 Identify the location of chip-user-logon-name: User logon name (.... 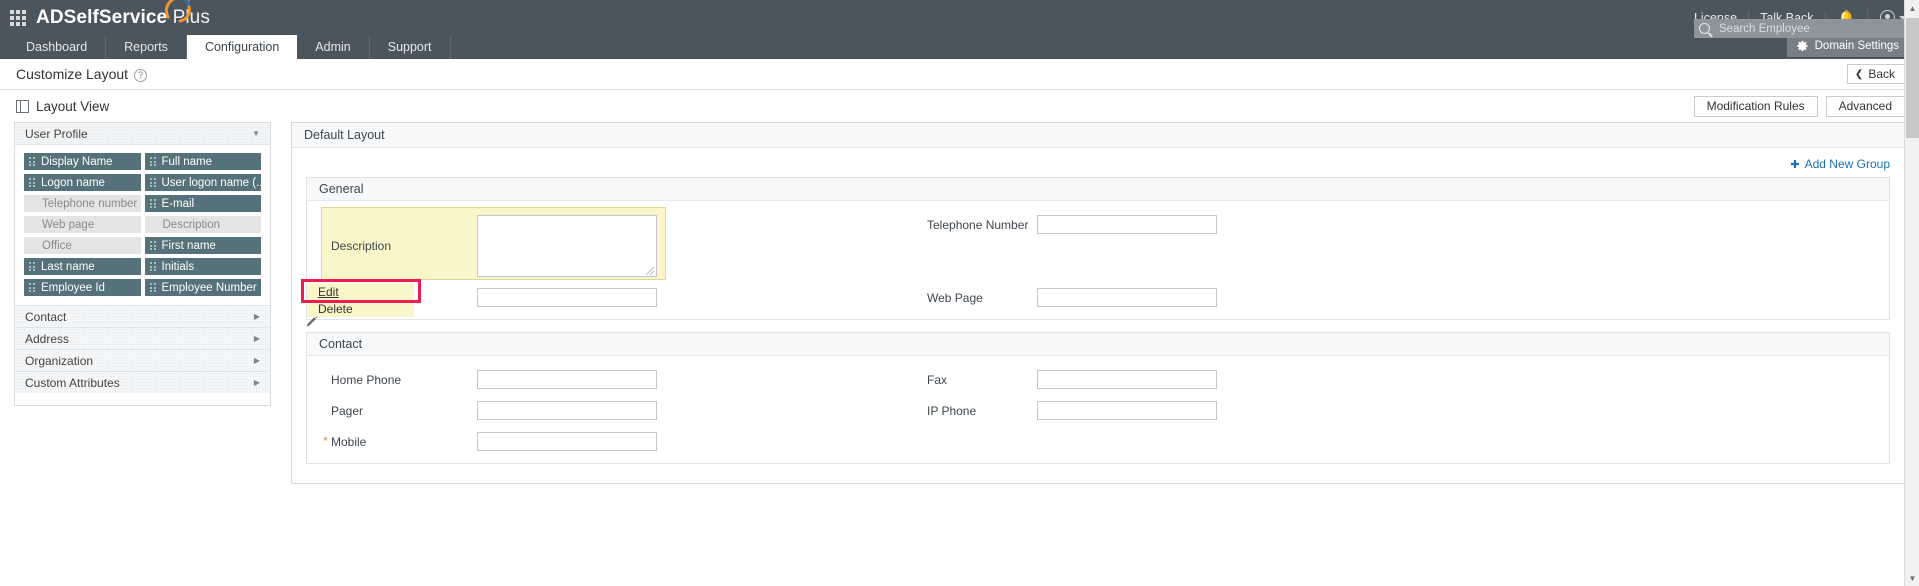
(203, 182).